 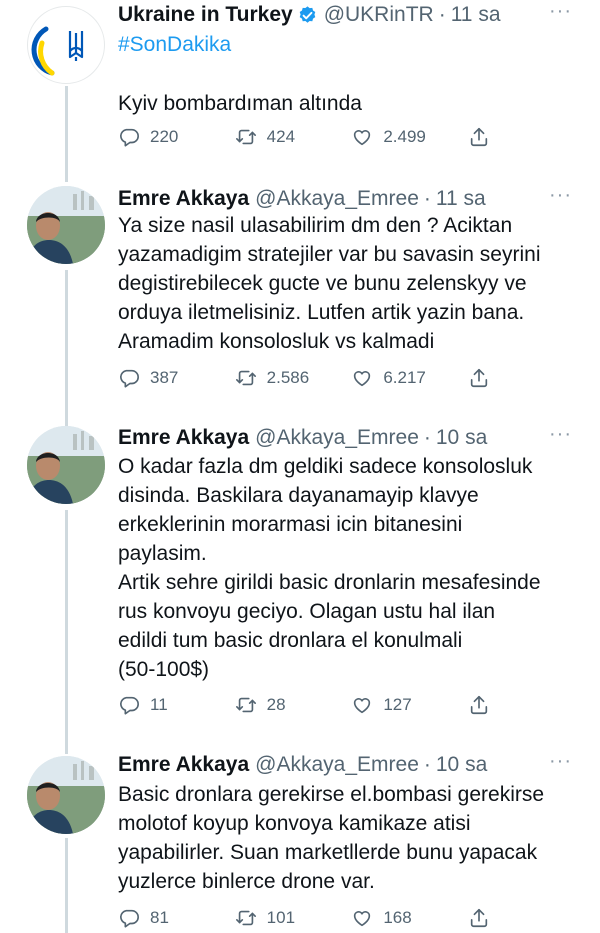 I want to click on like-button: 2.499, so click(x=391, y=137).